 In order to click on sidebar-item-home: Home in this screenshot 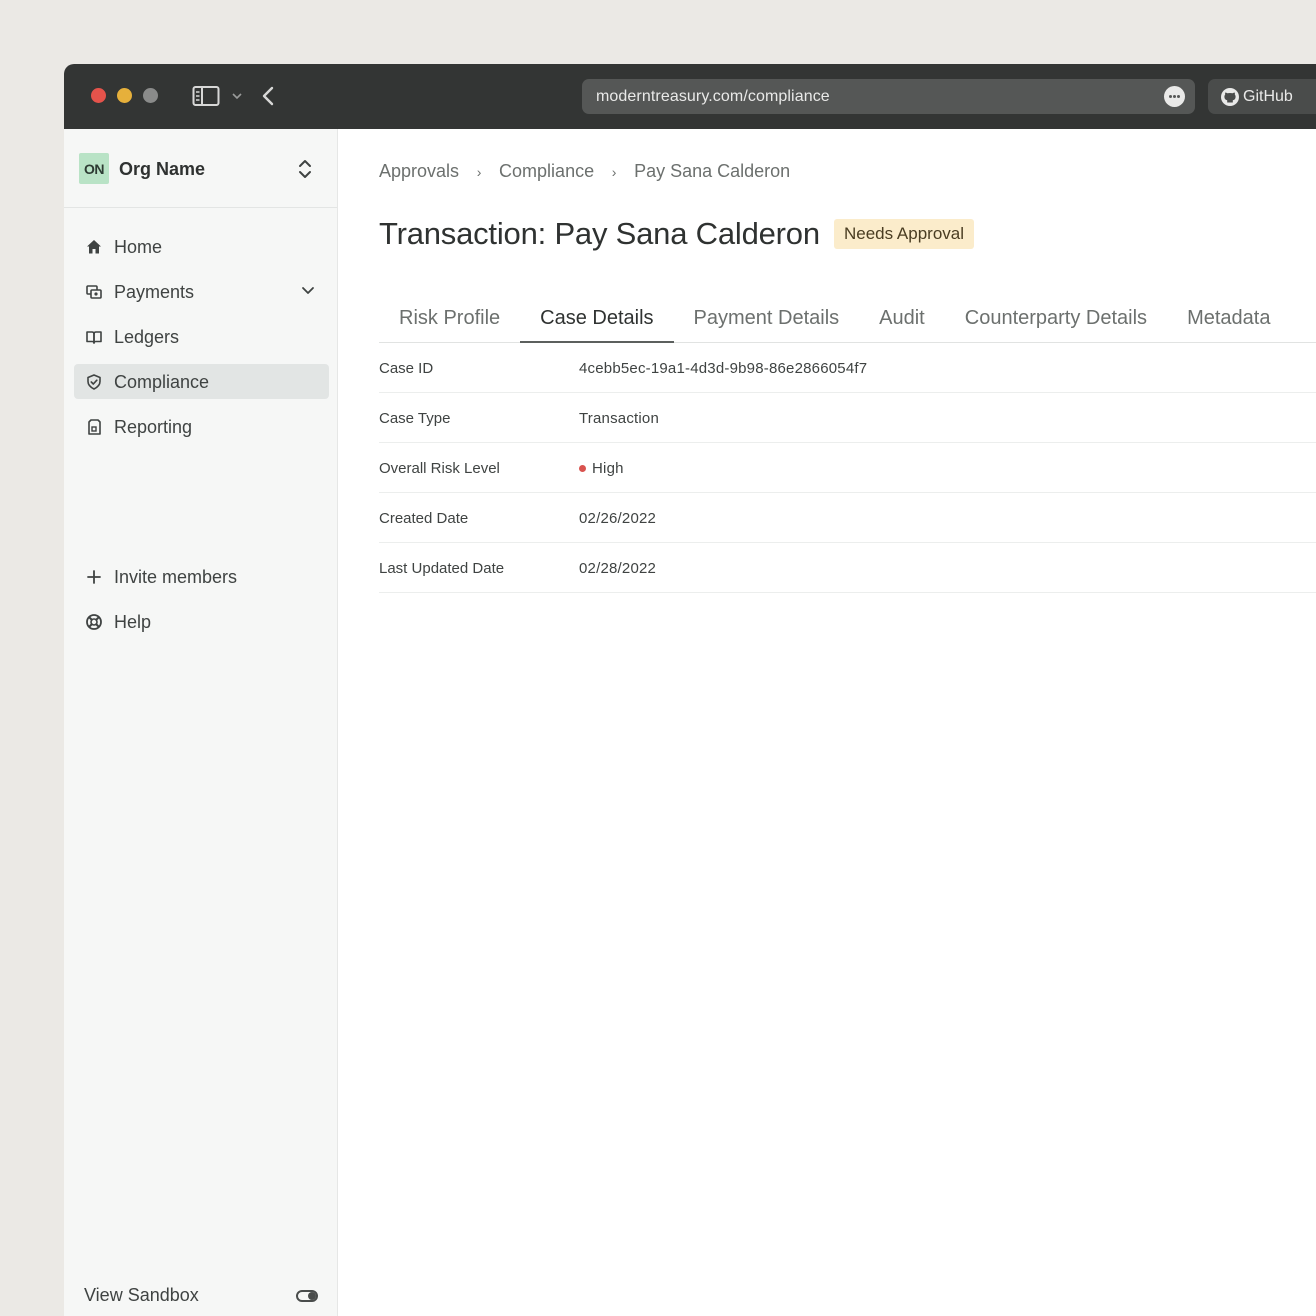, I will do `click(201, 246)`.